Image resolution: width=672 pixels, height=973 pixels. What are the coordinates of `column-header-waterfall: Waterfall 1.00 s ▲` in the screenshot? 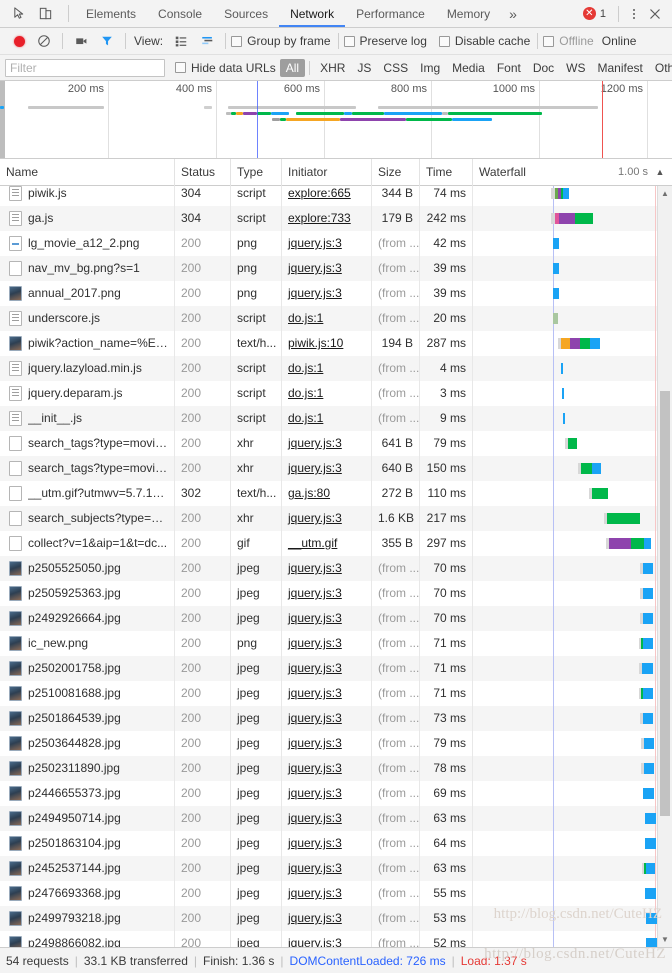 It's located at (572, 172).